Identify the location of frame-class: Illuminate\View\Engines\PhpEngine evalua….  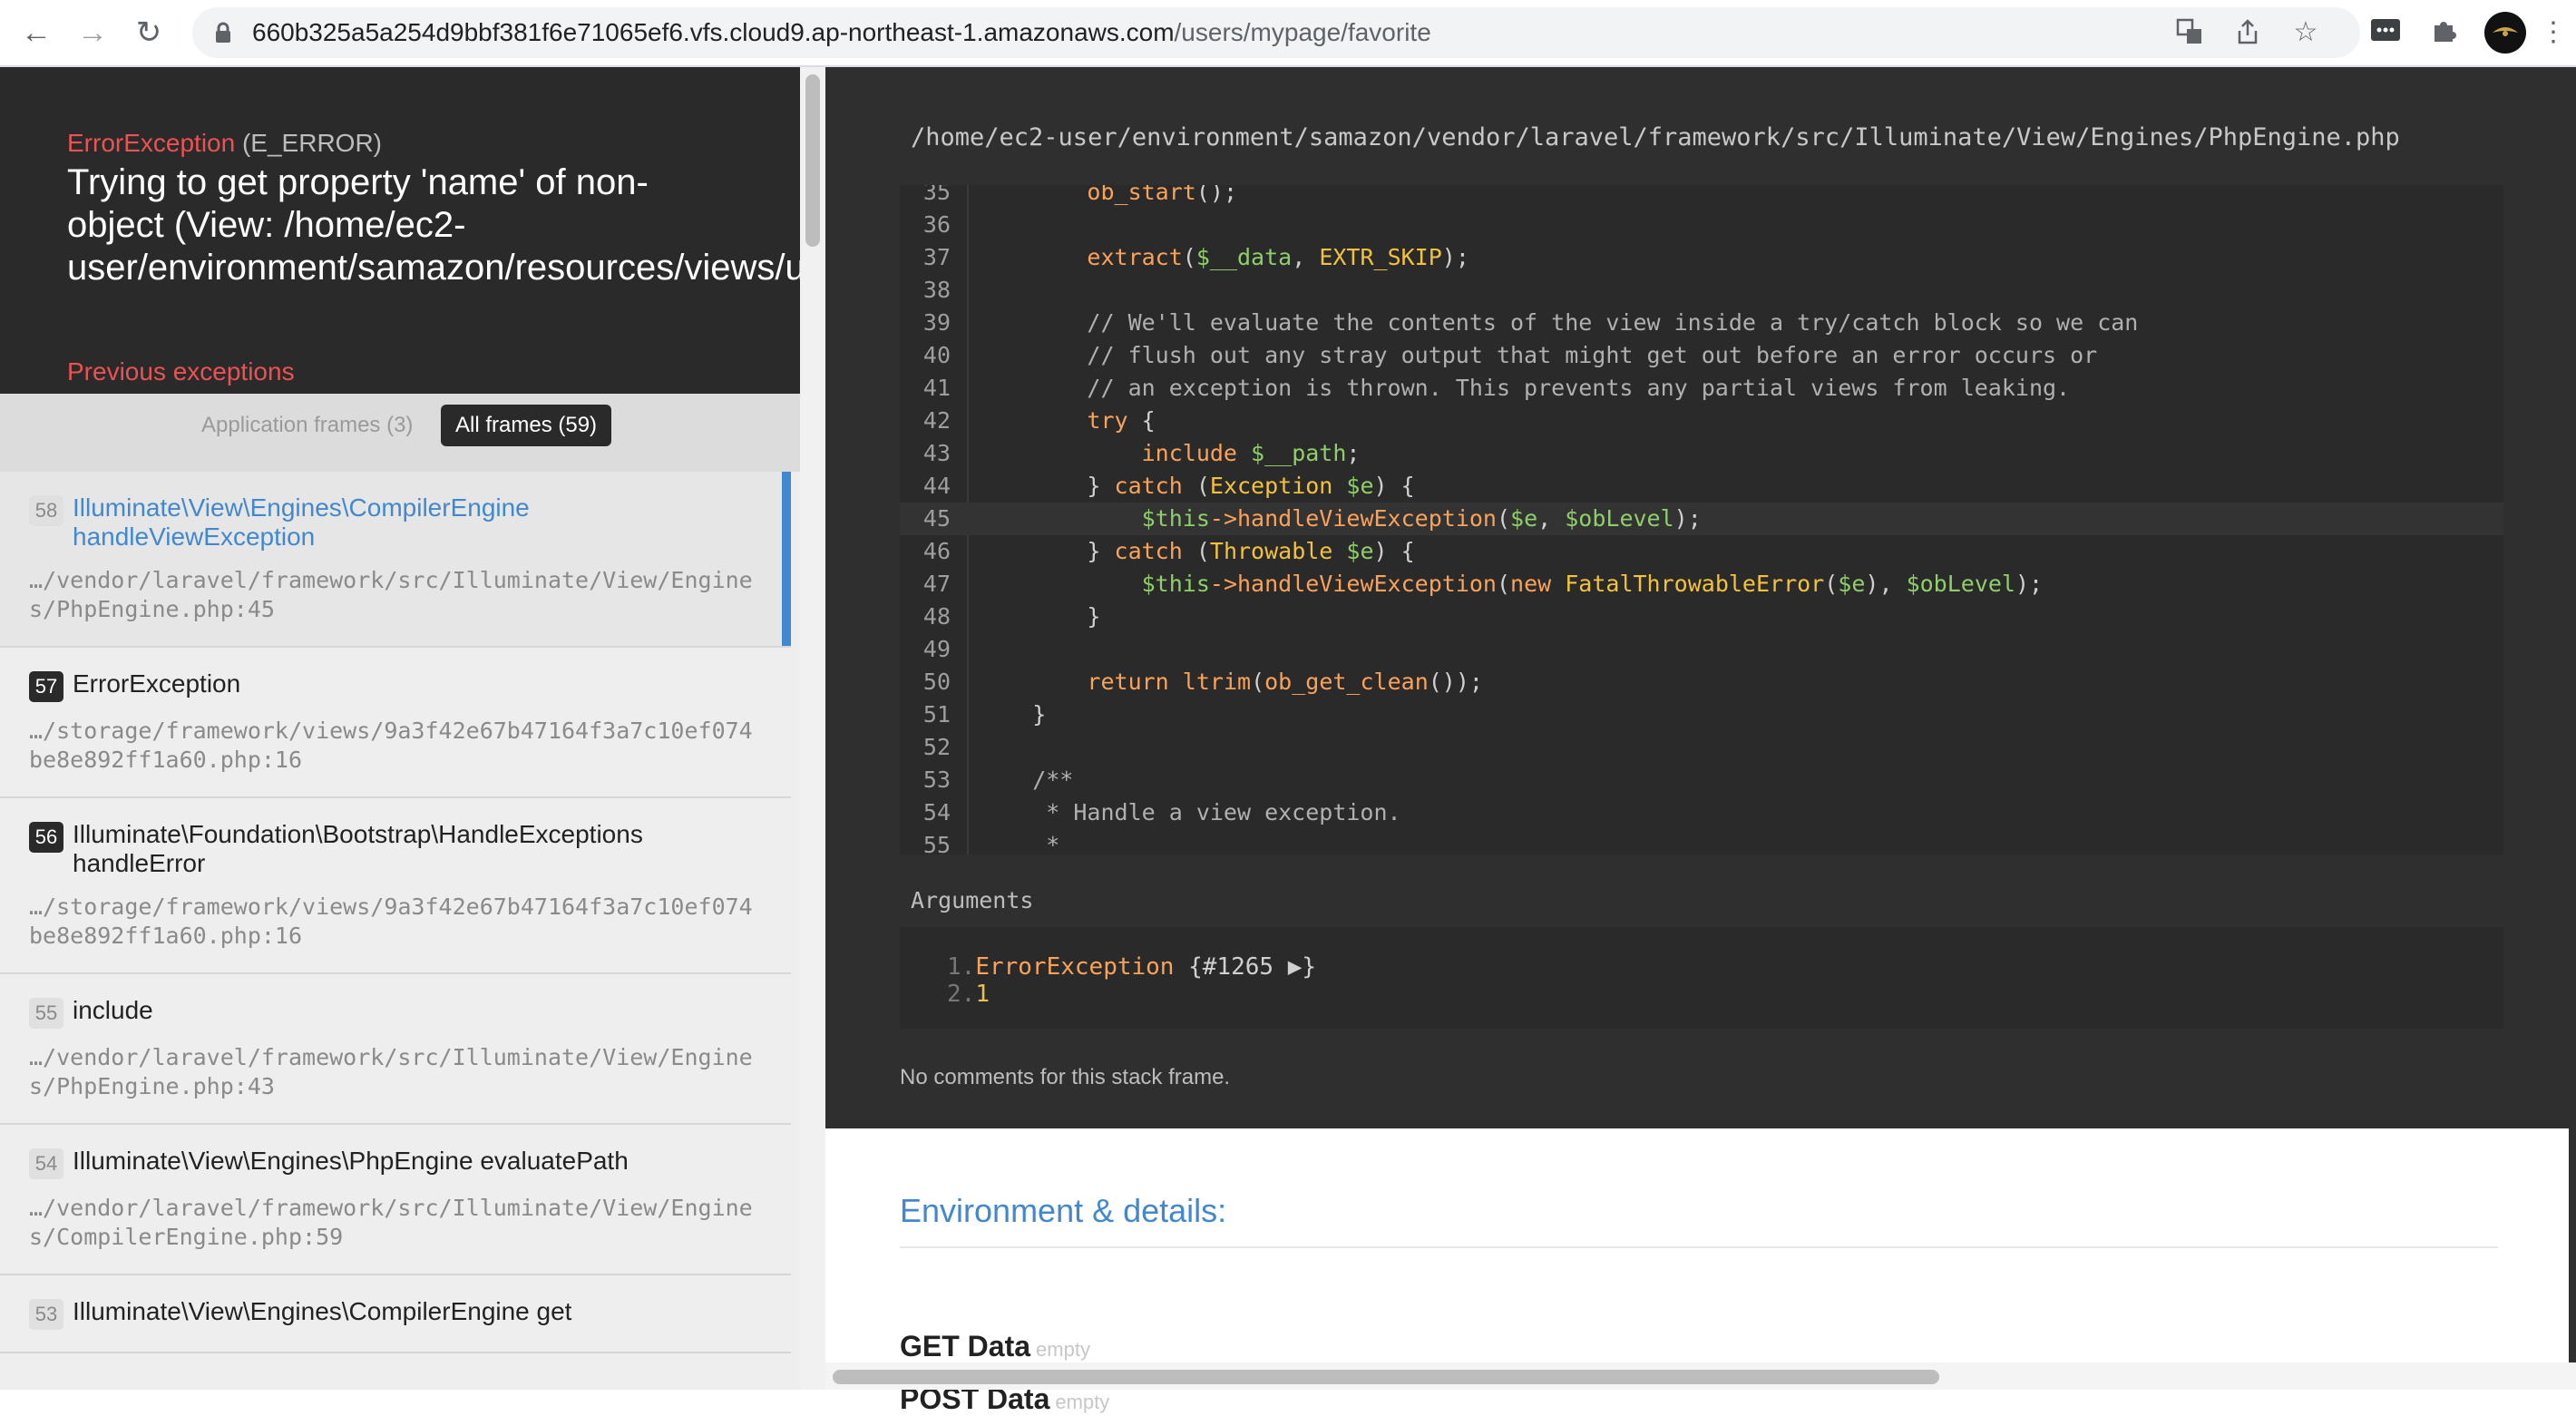
(351, 1161).